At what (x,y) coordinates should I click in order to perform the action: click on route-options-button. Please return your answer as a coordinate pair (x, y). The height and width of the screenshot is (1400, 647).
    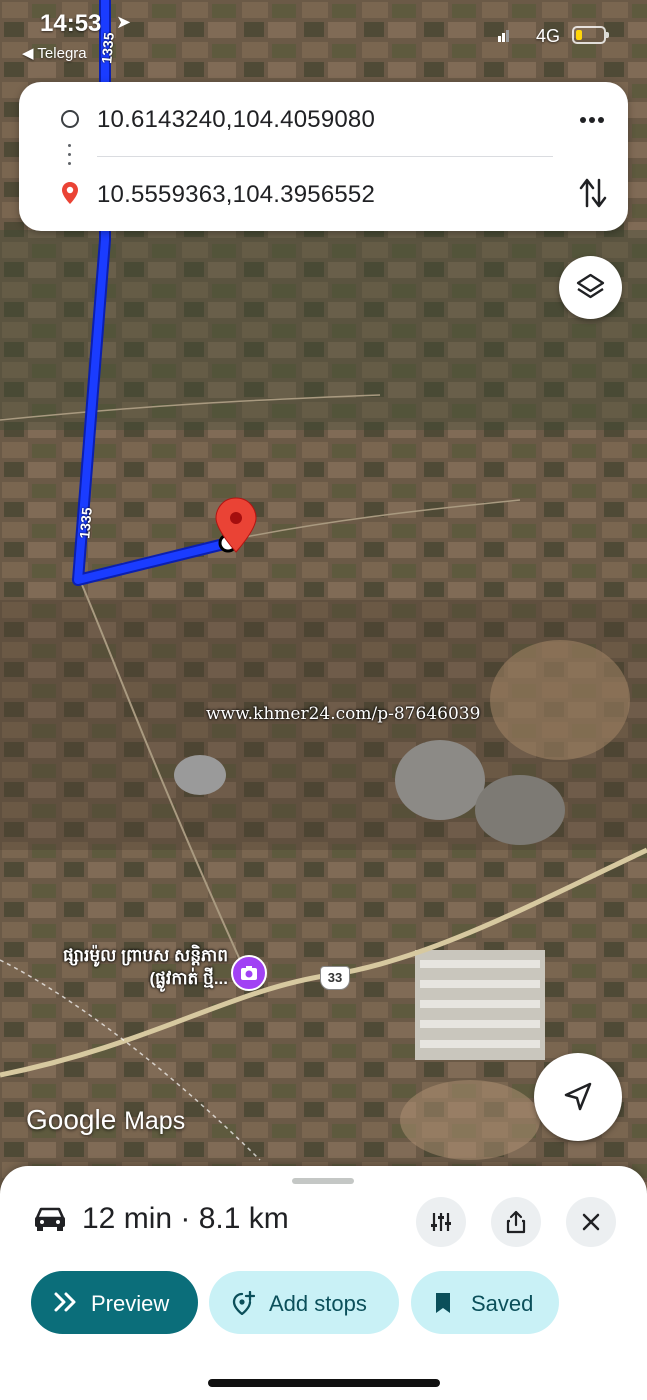
    Looking at the image, I should click on (441, 1222).